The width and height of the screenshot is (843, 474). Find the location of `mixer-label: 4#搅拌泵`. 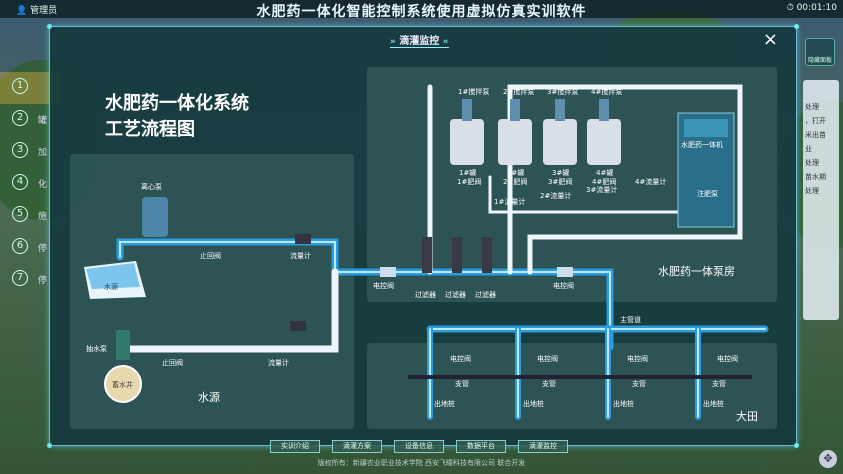

mixer-label: 4#搅拌泵 is located at coordinates (607, 92).